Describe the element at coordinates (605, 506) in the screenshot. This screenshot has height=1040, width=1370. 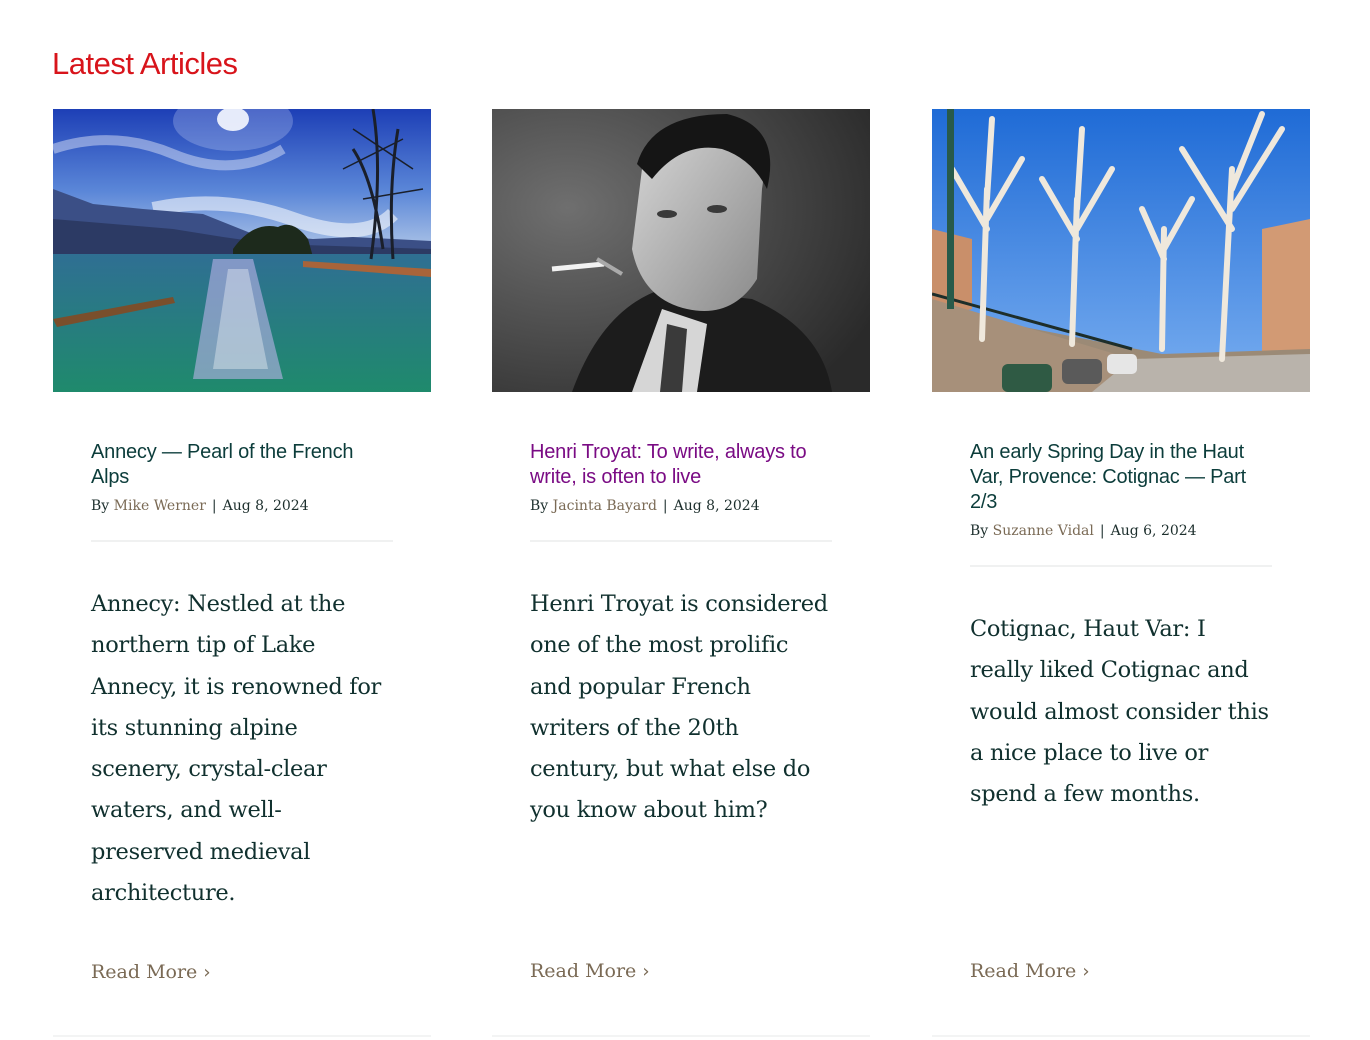
I see `author-link: Jacinta Bayard` at that location.